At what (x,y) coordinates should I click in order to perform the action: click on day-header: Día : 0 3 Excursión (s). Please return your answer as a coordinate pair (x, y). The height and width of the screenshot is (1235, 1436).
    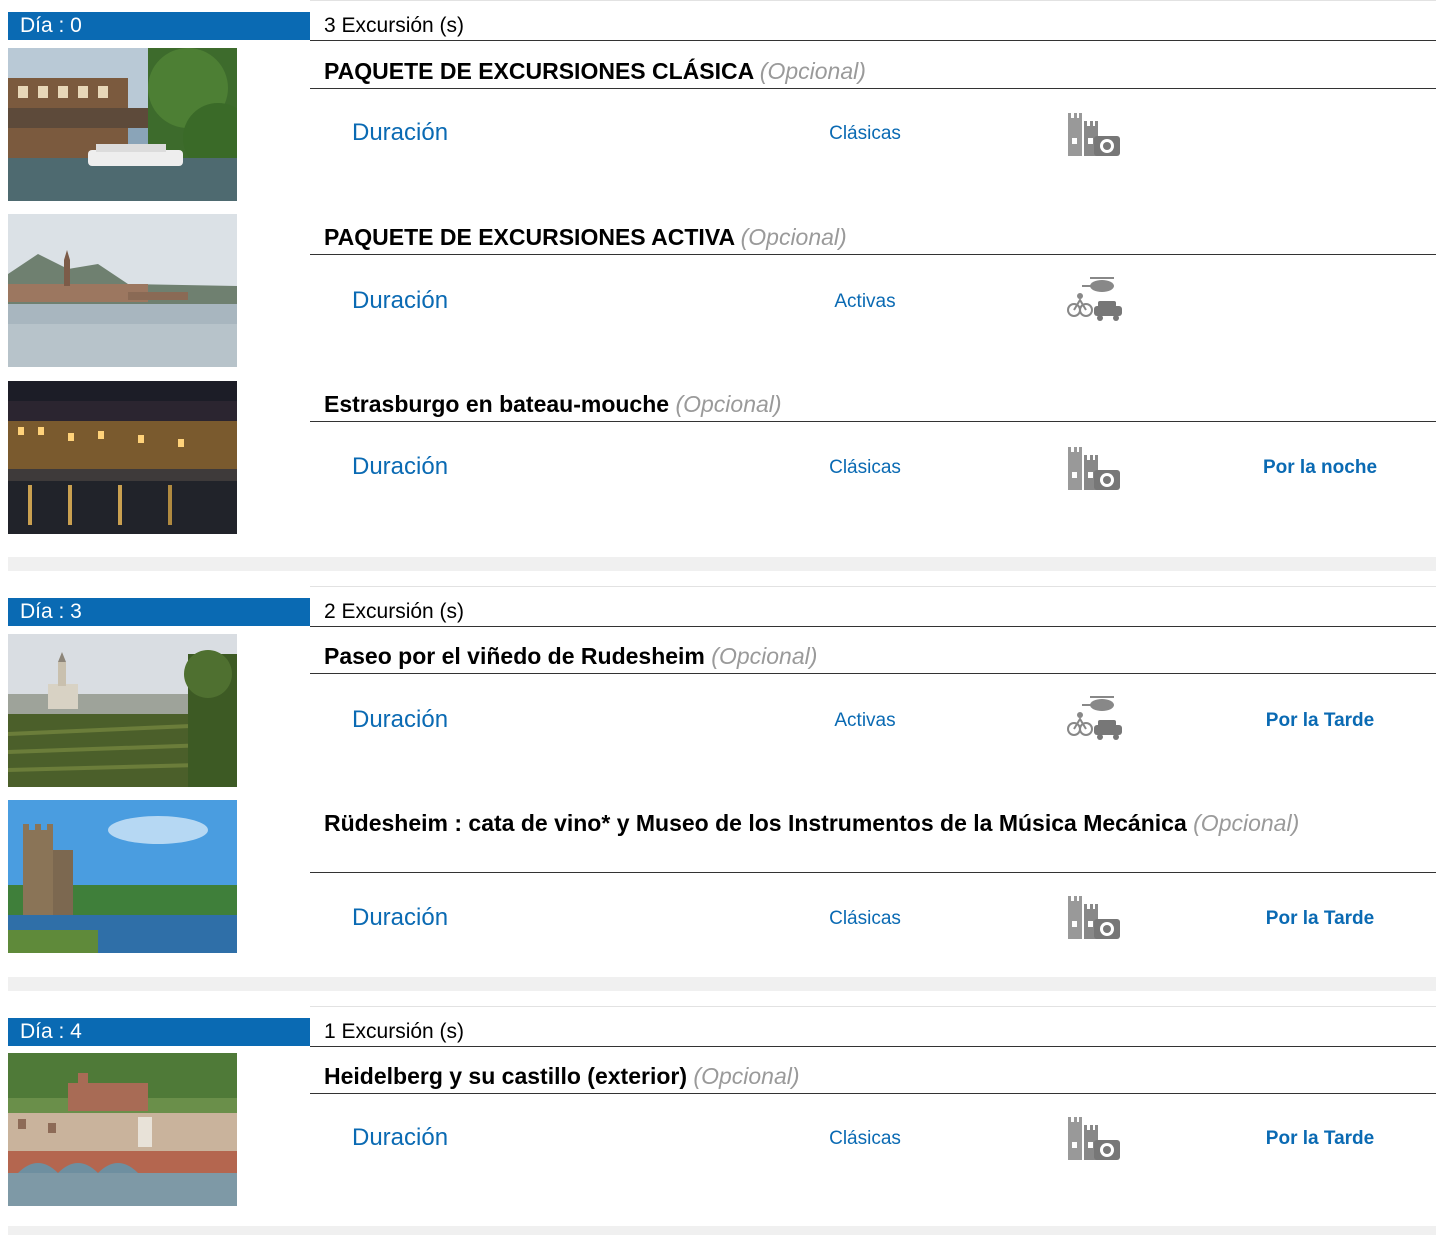
    Looking at the image, I should click on (718, 20).